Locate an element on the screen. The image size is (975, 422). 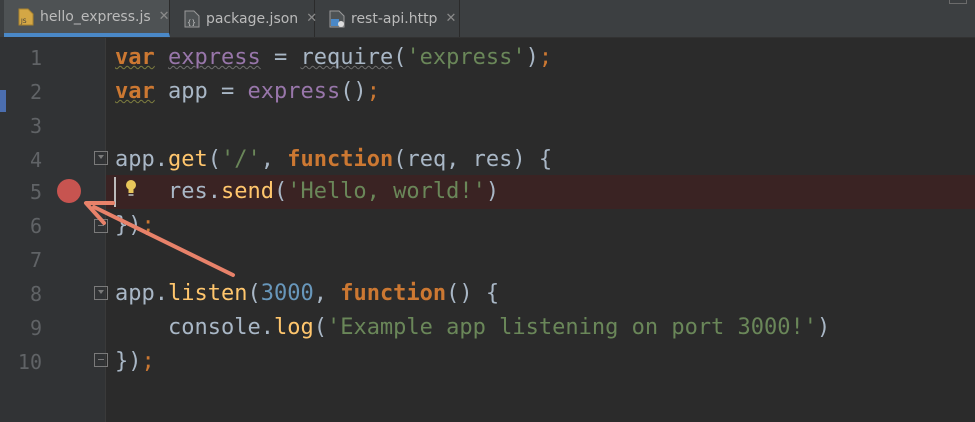
line-number: 8 is located at coordinates (35, 294).